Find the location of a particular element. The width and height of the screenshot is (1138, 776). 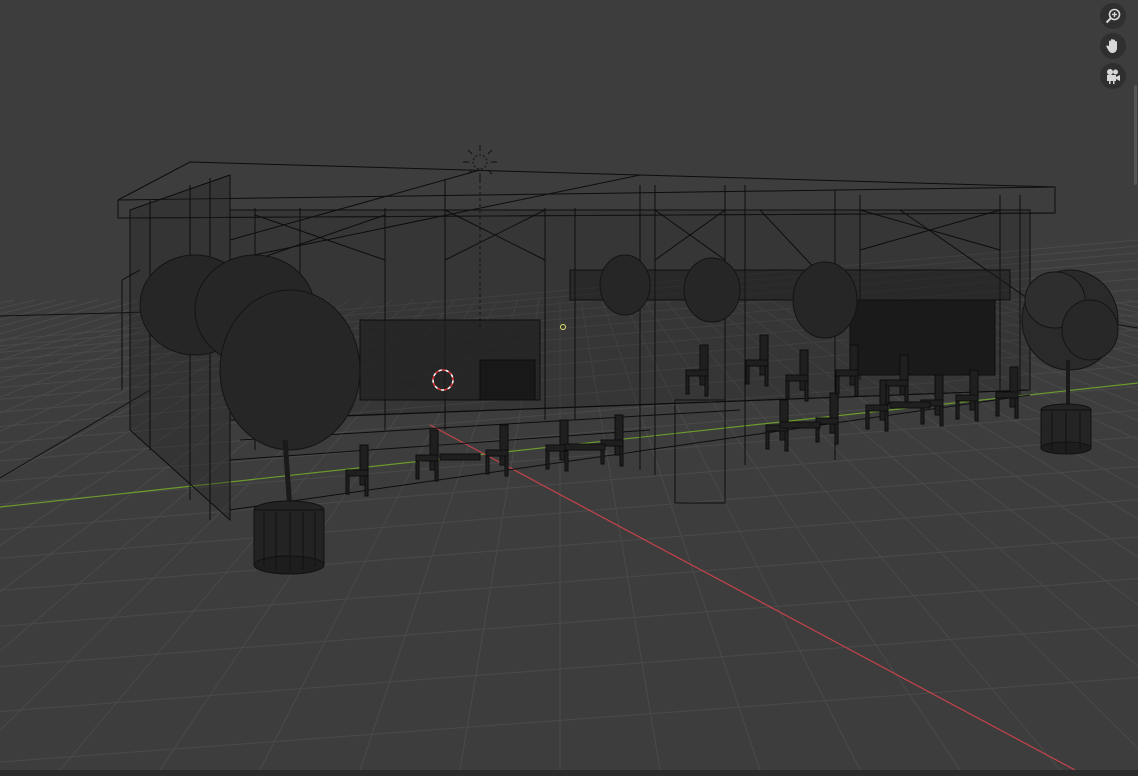

pan-button is located at coordinates (1113, 46).